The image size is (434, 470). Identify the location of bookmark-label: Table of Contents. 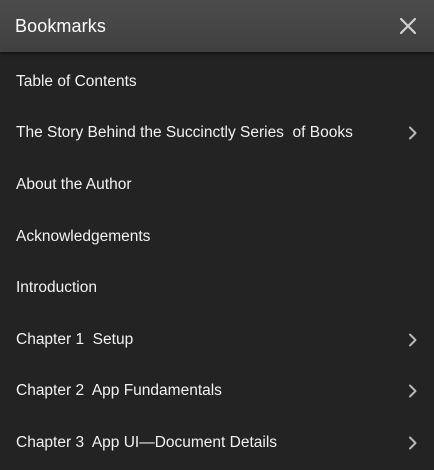
(76, 81).